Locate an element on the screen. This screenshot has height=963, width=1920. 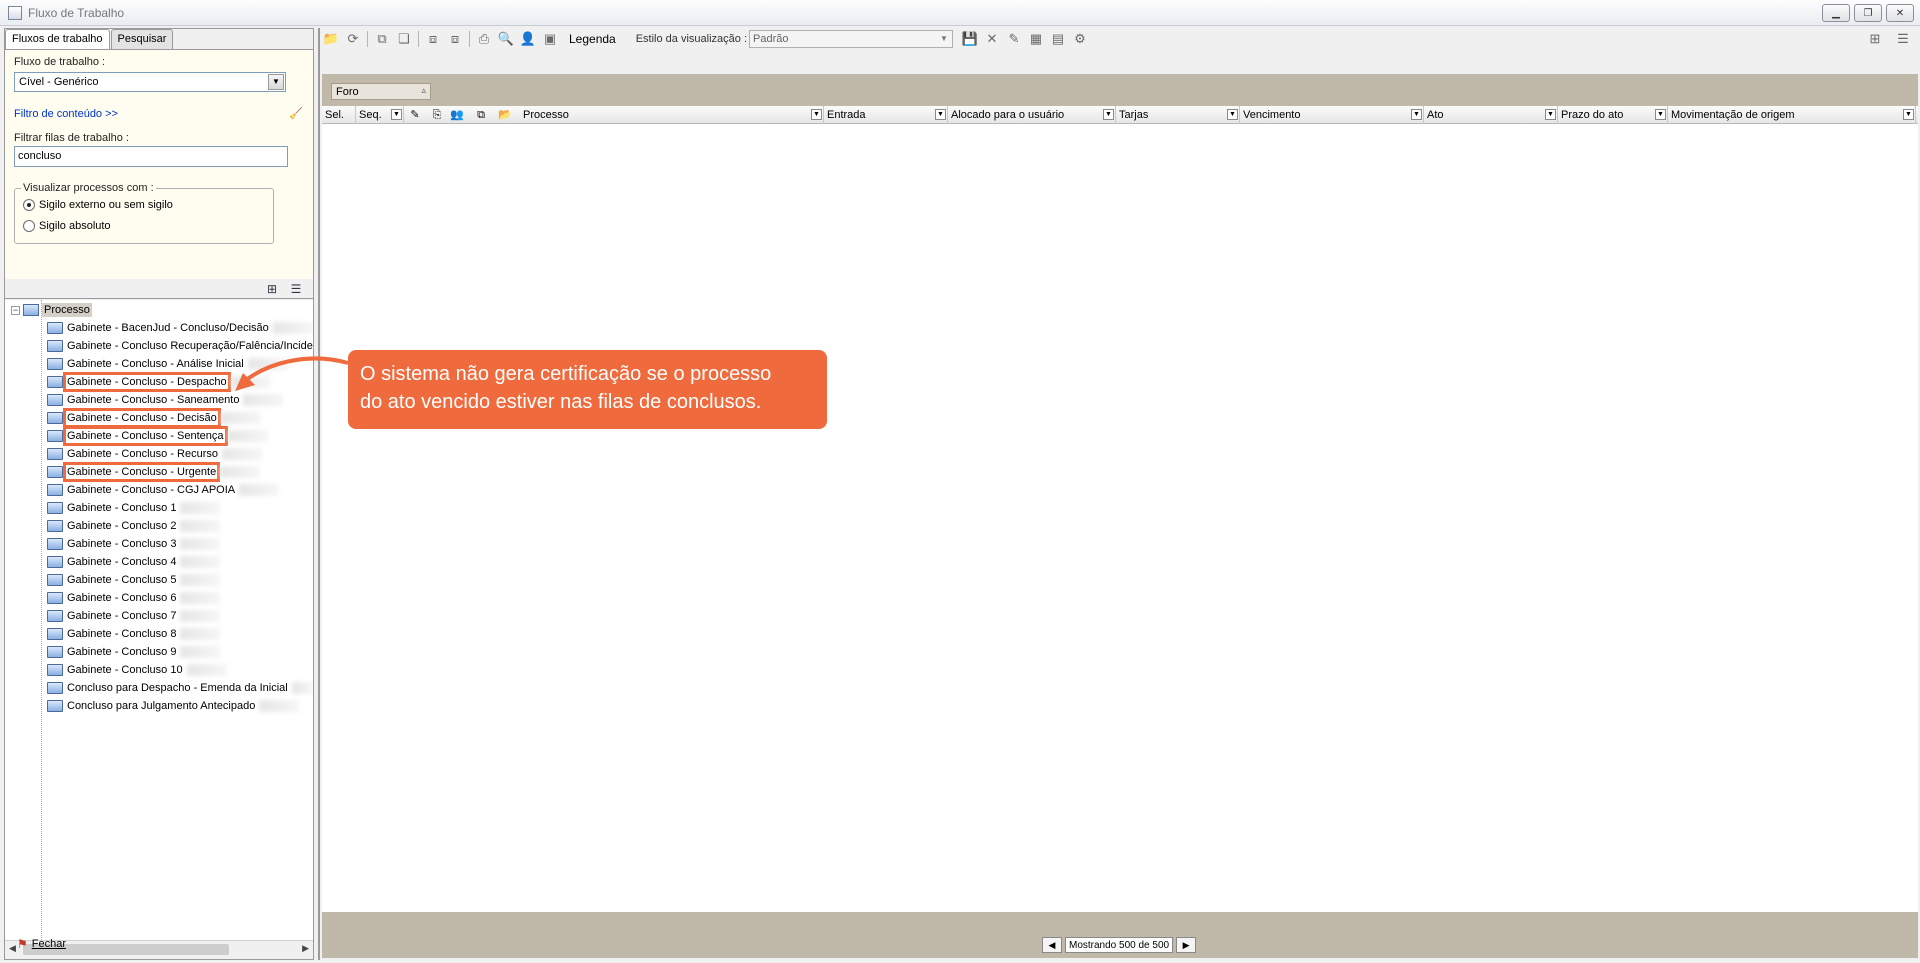
tree-item: Gabinete - Concluso - Recurso is located at coordinates (159, 454).